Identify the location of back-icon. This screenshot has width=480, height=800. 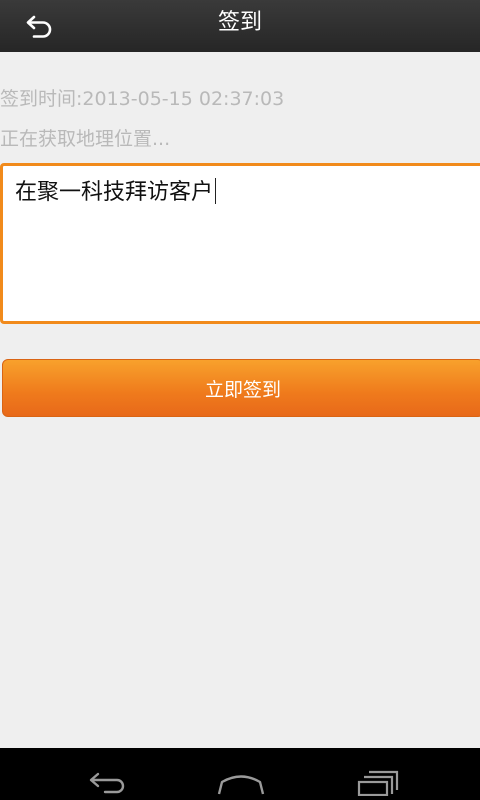
(107, 783).